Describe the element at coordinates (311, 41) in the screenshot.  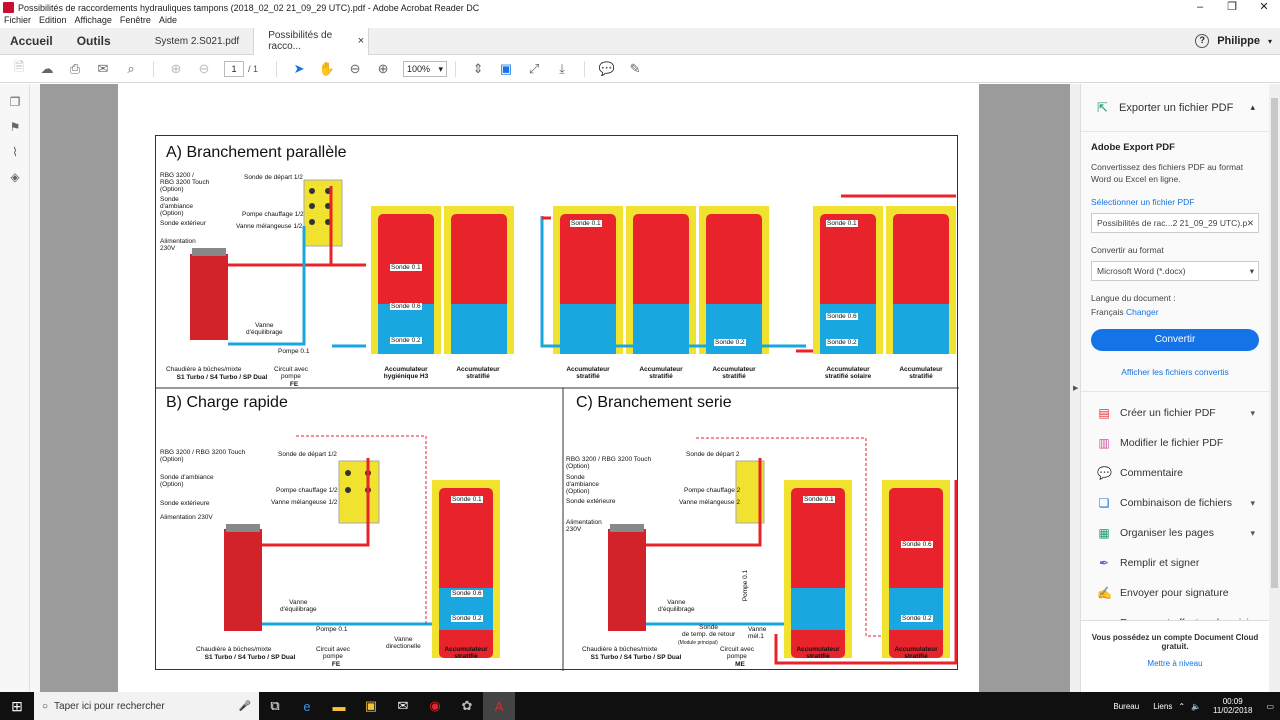
I see `tab-document-2: Possibilités de racco... ×` at that location.